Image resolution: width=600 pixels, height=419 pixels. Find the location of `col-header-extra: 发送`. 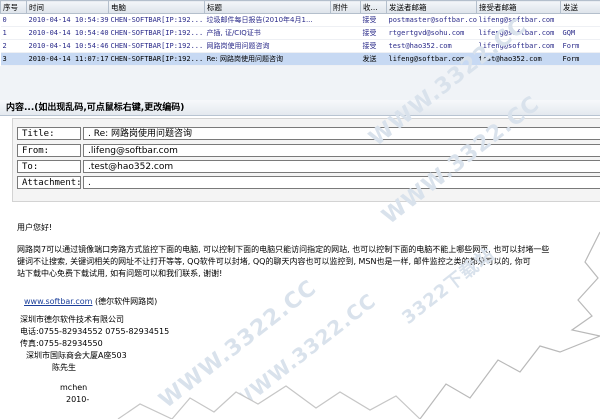

col-header-extra: 发送 is located at coordinates (580, 7).